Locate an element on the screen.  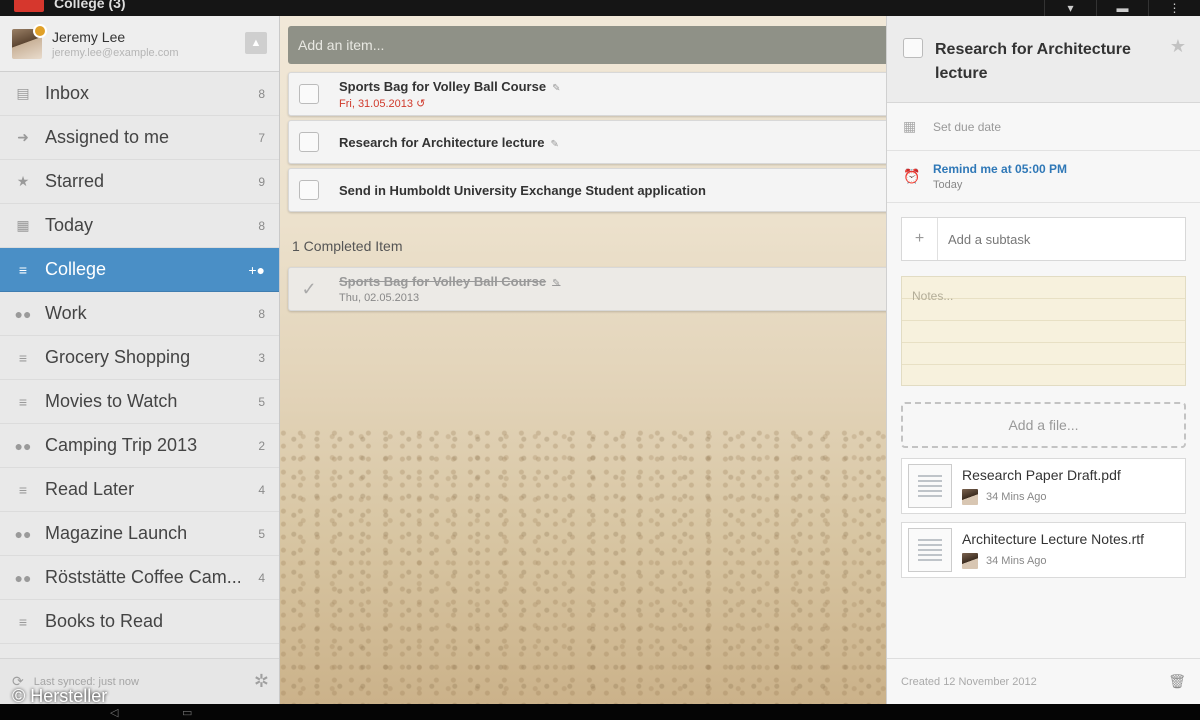
action-bar-actions: ▾ ▬ ⋮ is located at coordinates (1122, 8).